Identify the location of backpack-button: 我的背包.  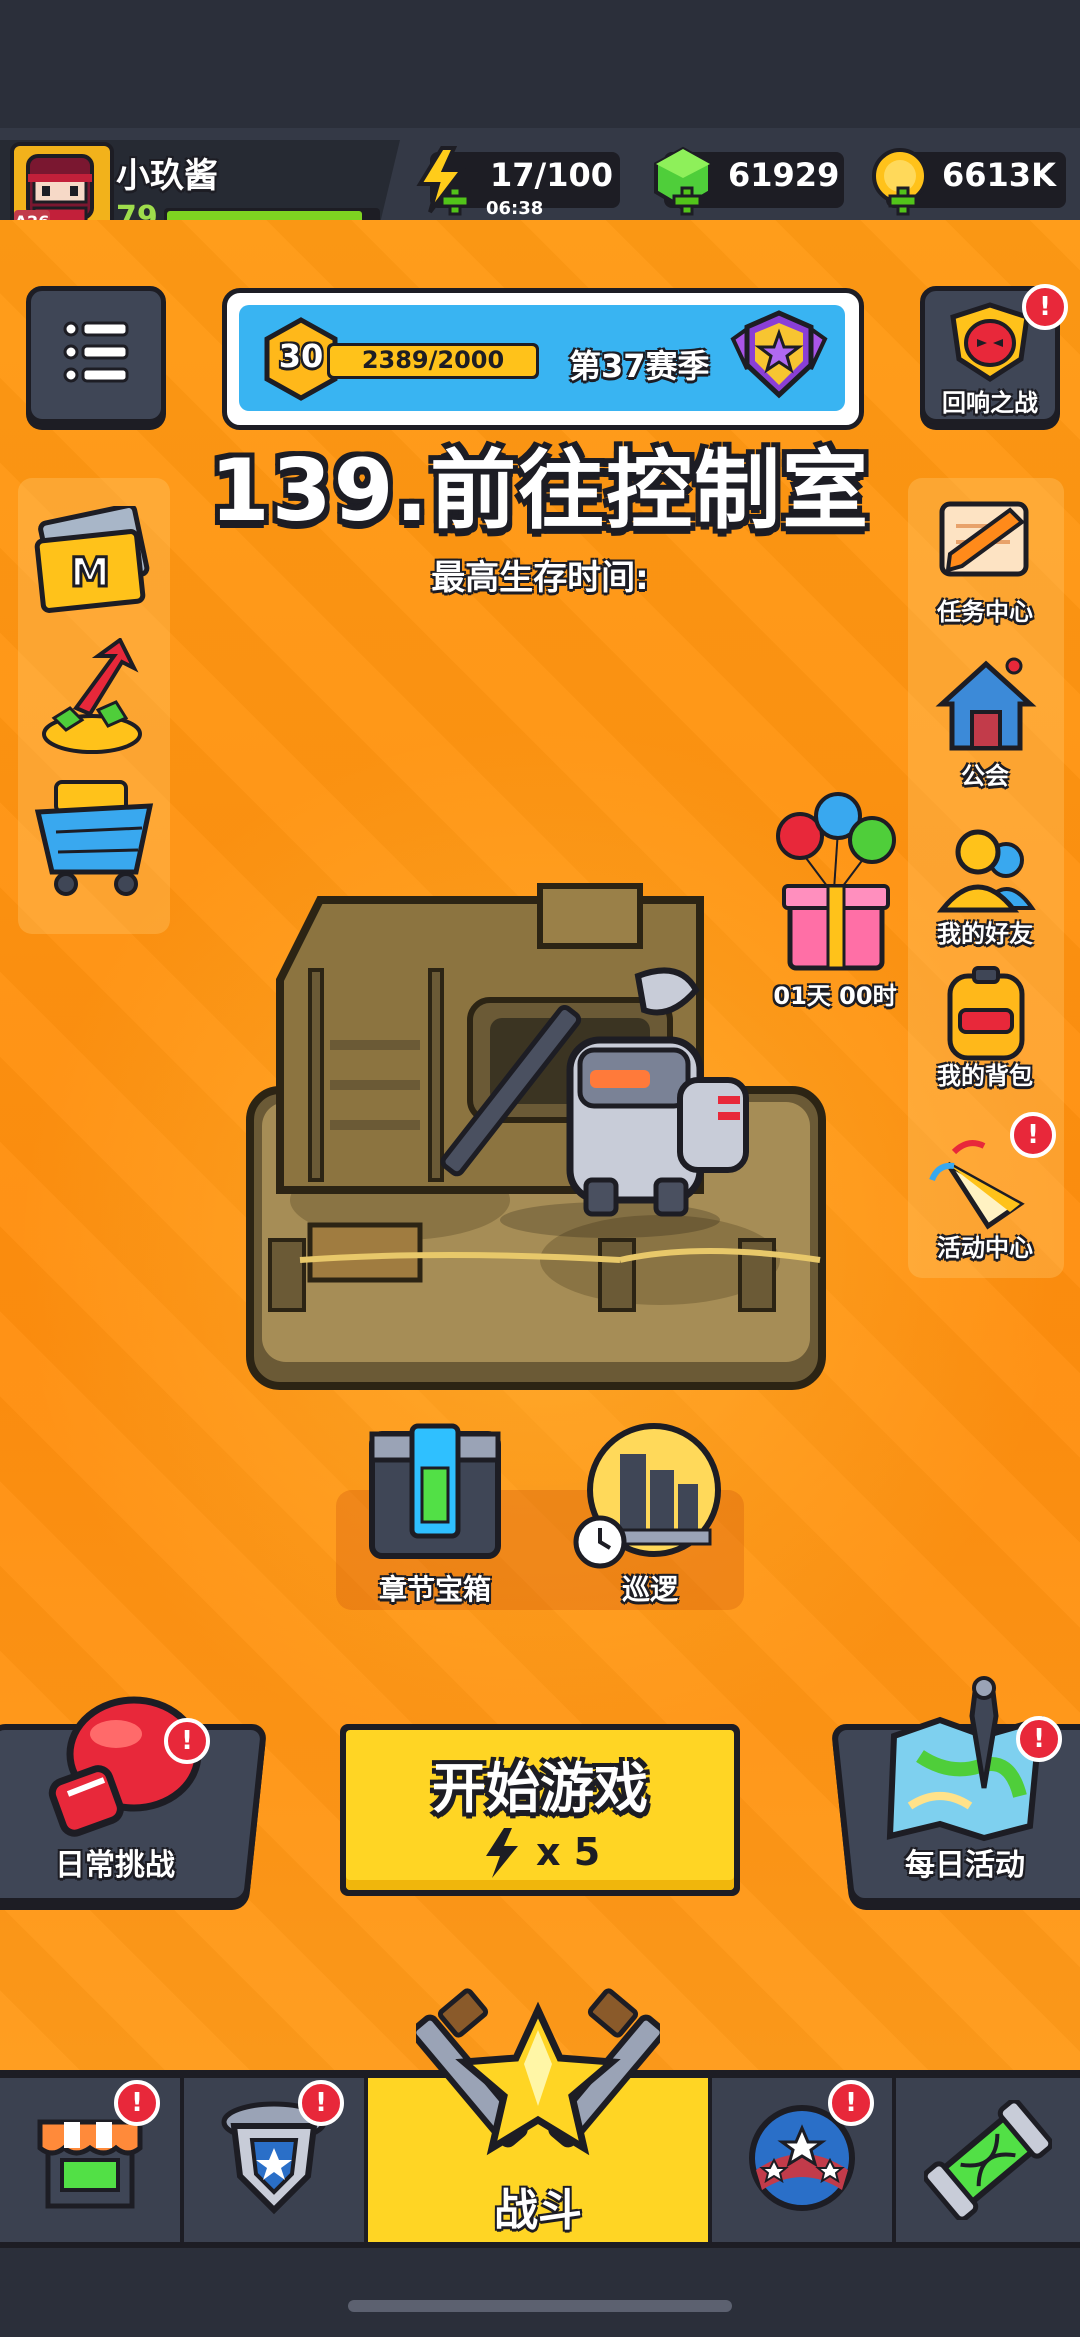
(985, 1031).